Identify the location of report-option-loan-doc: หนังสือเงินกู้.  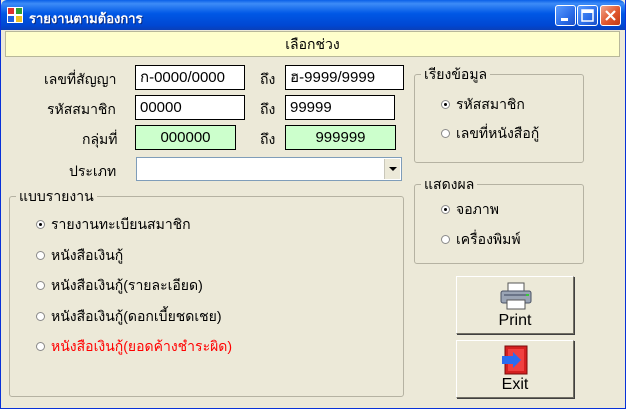
(79, 255).